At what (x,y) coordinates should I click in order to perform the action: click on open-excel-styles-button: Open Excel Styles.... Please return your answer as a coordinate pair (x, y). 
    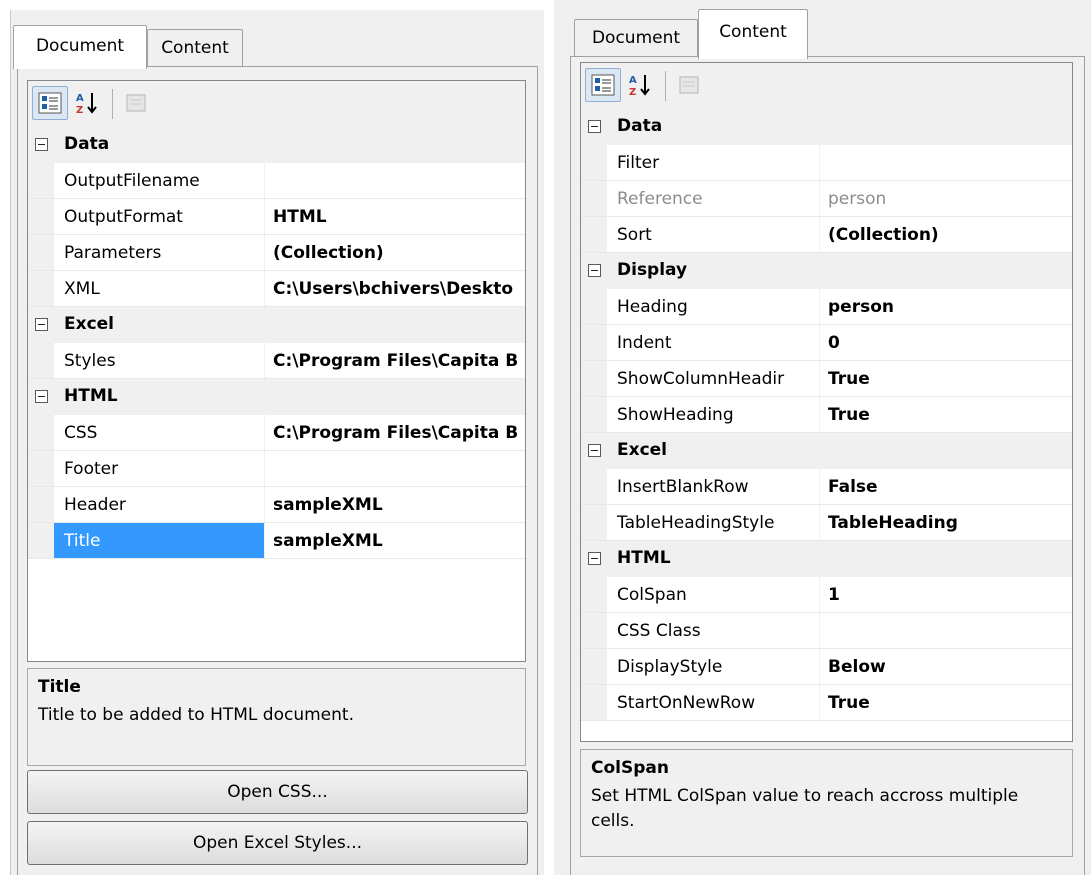
    Looking at the image, I should click on (277, 843).